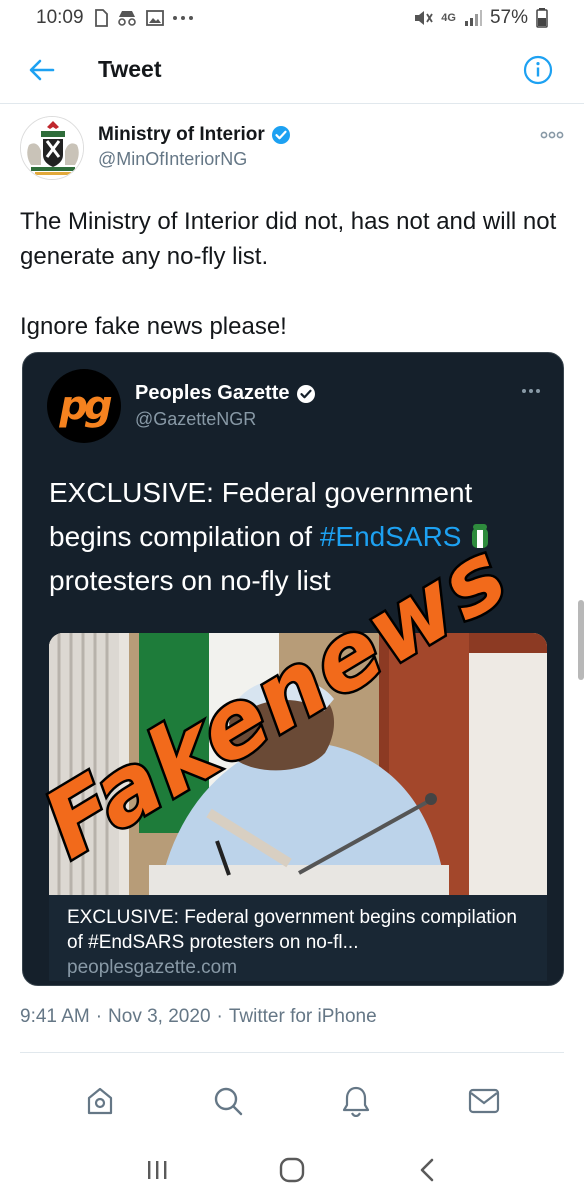  I want to click on status-bar: 10:09 4G 57%, so click(292, 18).